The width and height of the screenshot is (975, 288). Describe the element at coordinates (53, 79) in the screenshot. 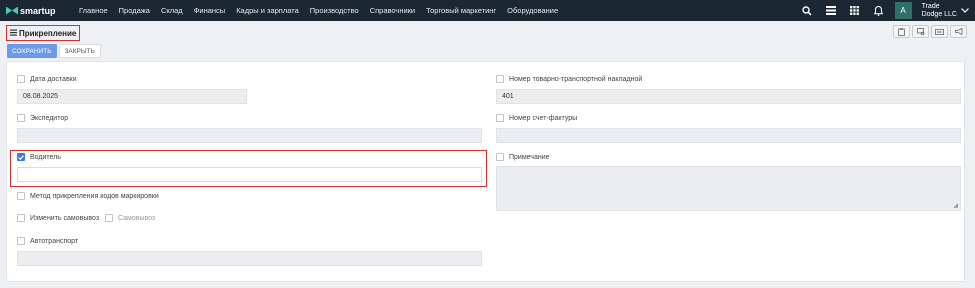

I see `delivery-date-label-text: Дата доставки` at that location.